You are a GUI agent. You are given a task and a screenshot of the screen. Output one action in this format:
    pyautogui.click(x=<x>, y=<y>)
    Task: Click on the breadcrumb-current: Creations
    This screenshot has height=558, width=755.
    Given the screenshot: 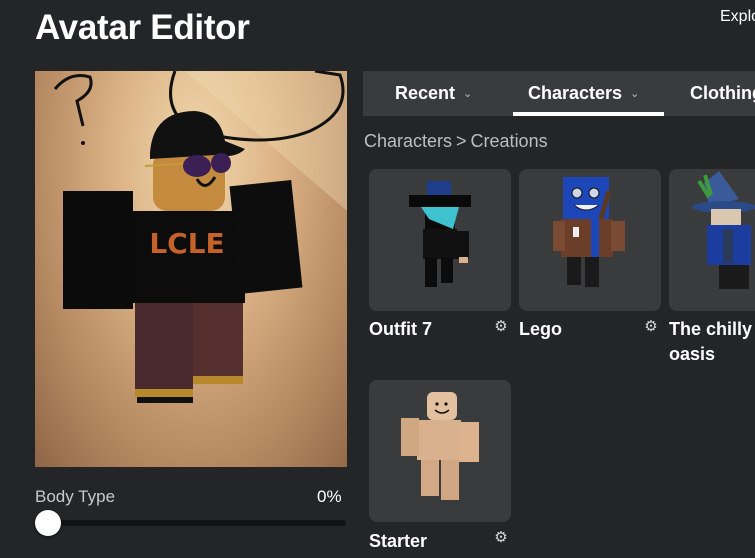 What is the action you would take?
    pyautogui.click(x=509, y=141)
    